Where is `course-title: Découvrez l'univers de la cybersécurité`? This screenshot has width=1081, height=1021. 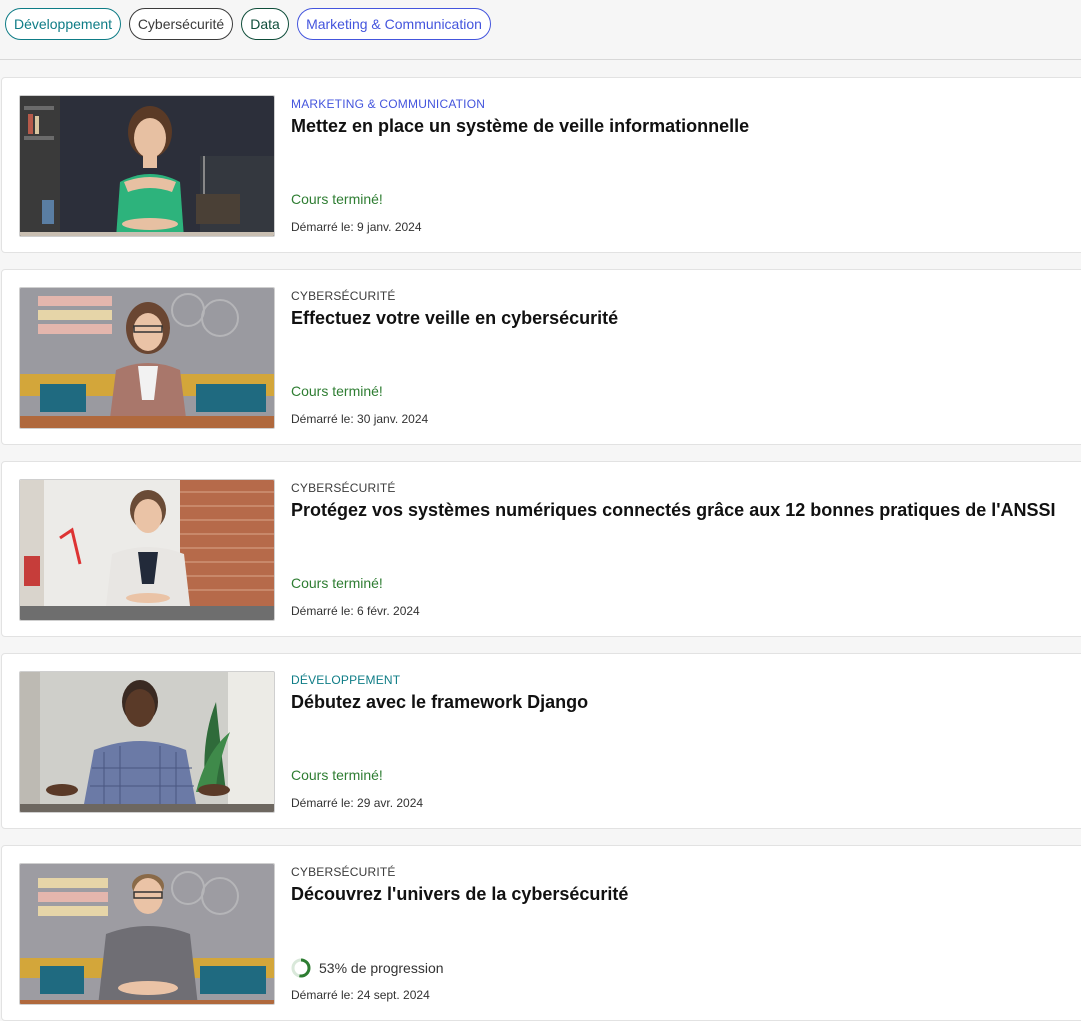 course-title: Découvrez l'univers de la cybersécurité is located at coordinates (459, 894).